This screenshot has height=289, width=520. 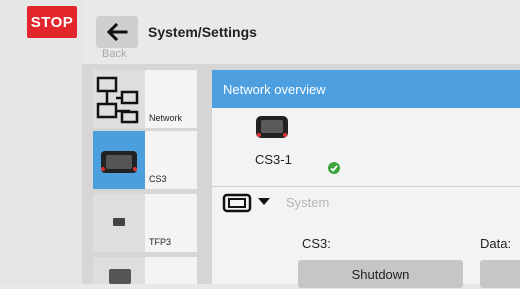 I want to click on back-button, so click(x=117, y=32).